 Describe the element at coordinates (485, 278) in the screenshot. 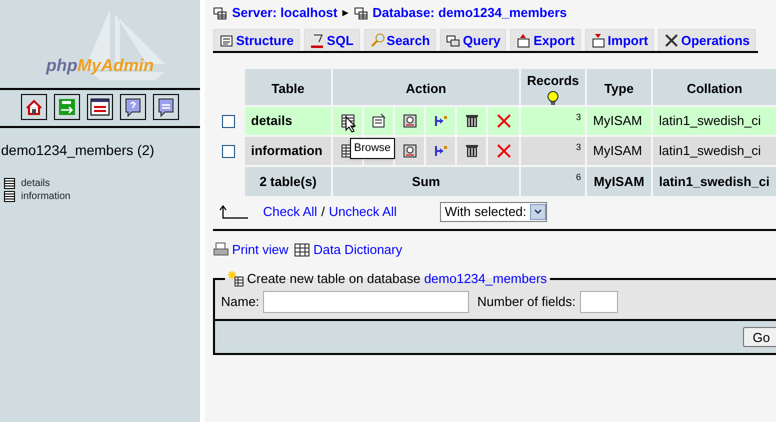

I see `database-link: demo1234_members` at that location.